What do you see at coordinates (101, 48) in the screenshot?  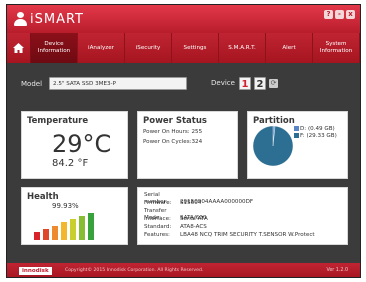 I see `tab-ianalyzer: iAnalyzer` at bounding box center [101, 48].